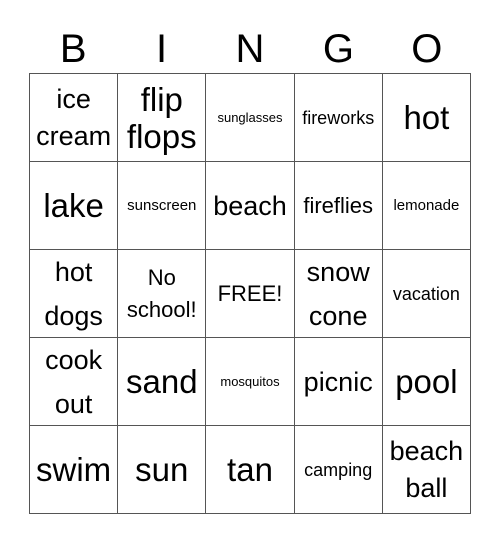  I want to click on cell-text: hot, so click(426, 117).